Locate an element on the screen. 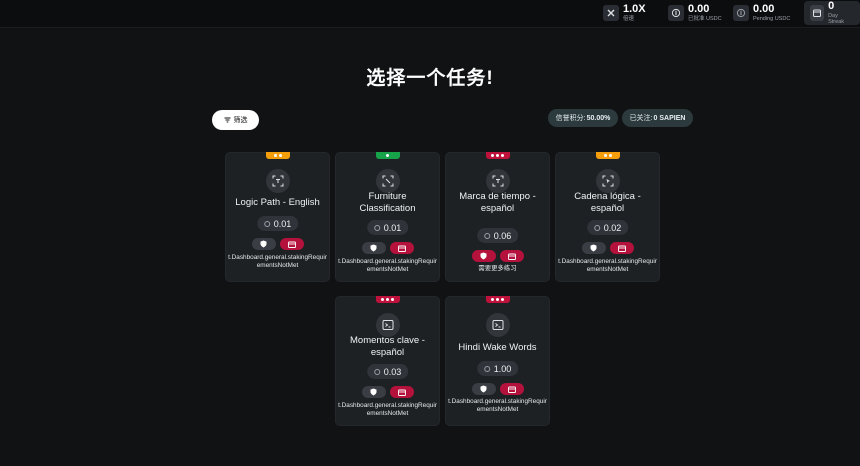 This screenshot has width=860, height=466. task-name: Logic Path - English is located at coordinates (277, 202).